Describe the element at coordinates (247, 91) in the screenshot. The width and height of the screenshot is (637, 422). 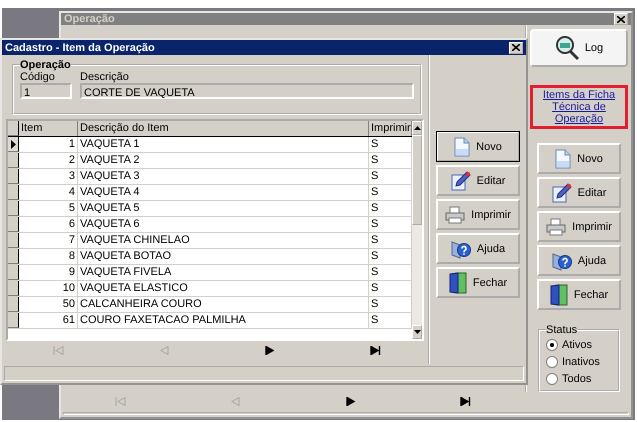
I see `input-field: CORTE DE VAQUETA` at that location.